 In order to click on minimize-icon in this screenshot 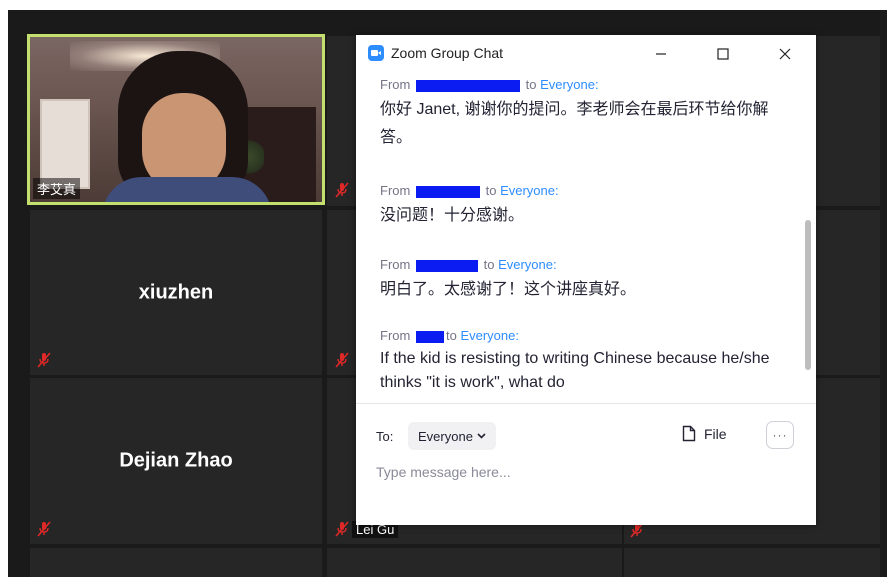, I will do `click(661, 54)`.